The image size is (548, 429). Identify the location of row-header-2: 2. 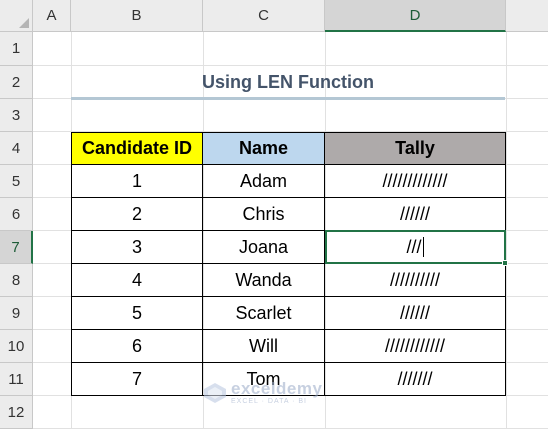
(16, 82).